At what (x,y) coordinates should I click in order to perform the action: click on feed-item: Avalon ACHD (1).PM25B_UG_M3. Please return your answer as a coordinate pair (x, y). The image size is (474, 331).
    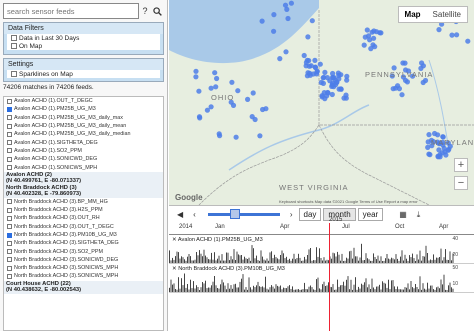
    Looking at the image, I should click on (83, 109).